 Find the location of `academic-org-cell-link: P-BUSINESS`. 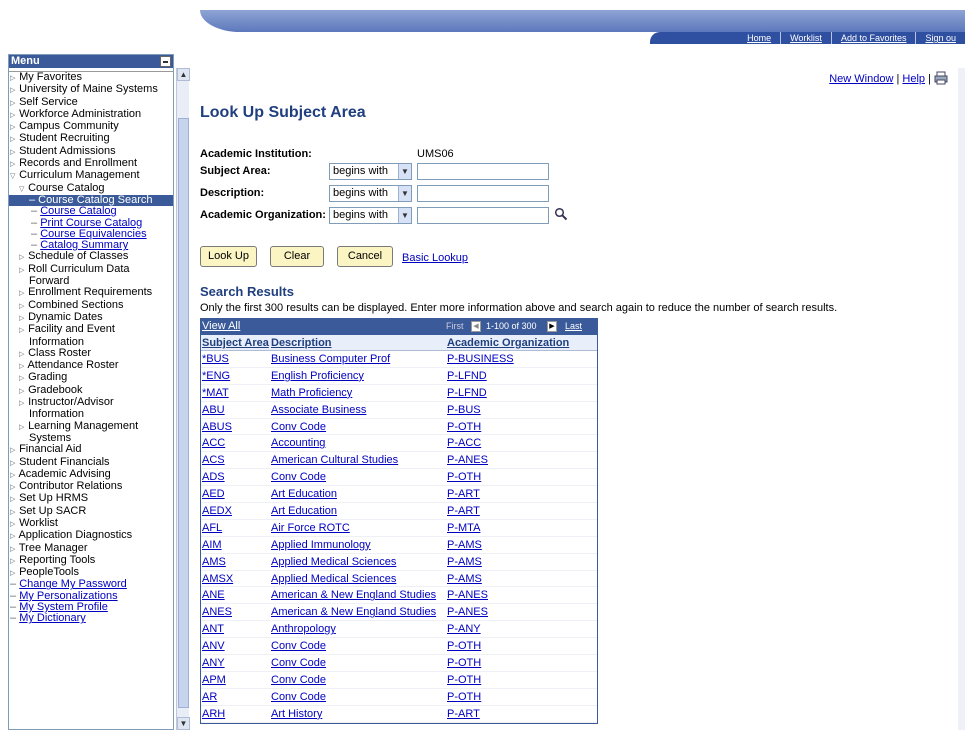

academic-org-cell-link: P-BUSINESS is located at coordinates (480, 359).